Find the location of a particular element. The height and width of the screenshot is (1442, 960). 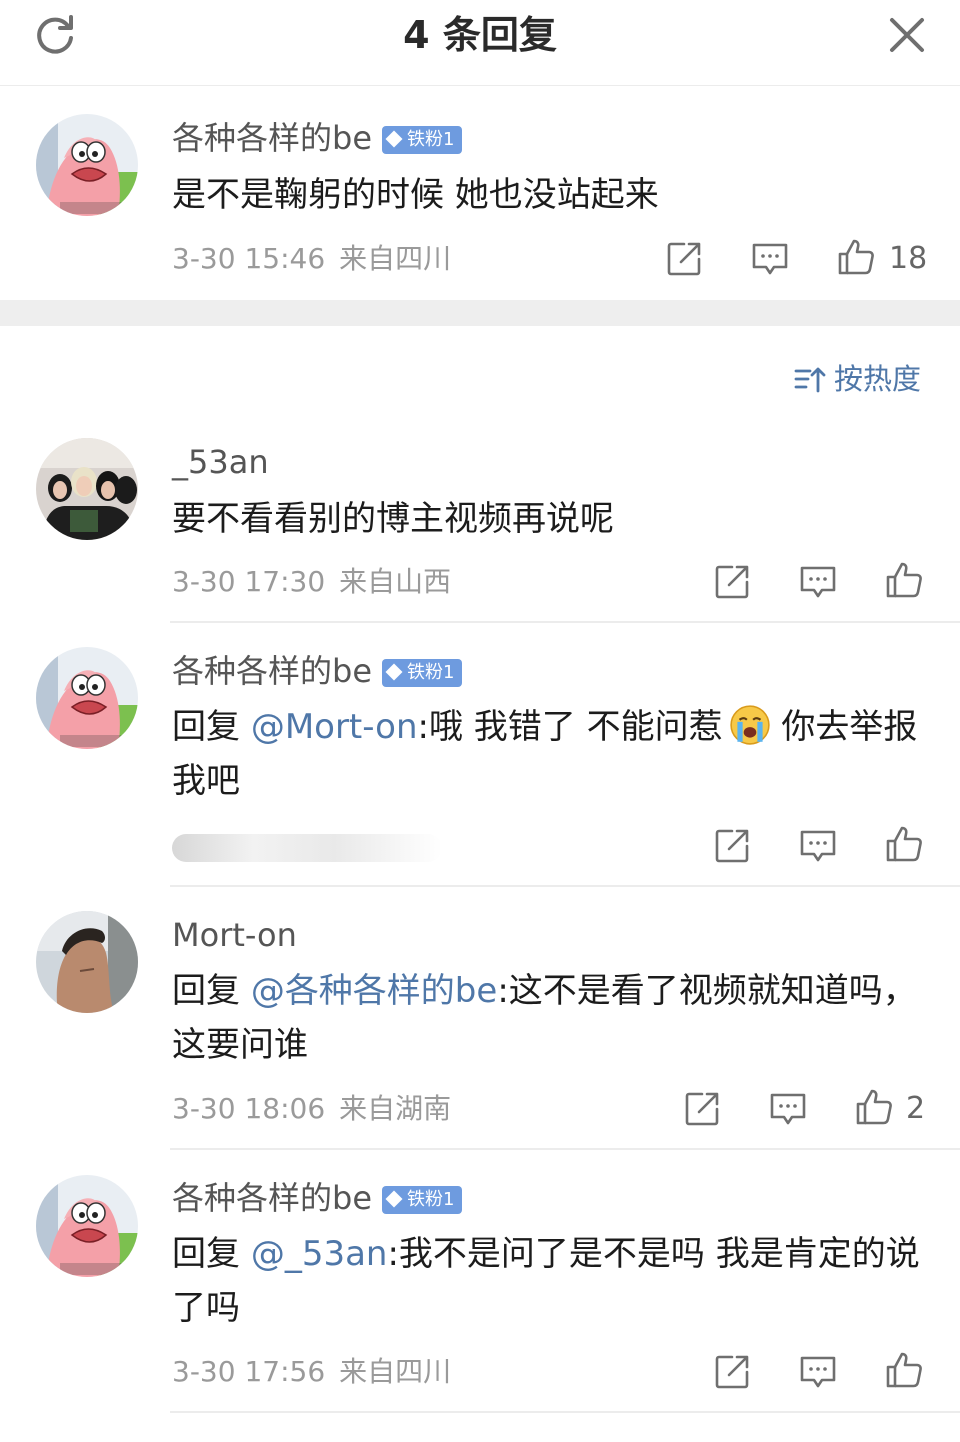

sort-label: 按热度 is located at coordinates (878, 379).